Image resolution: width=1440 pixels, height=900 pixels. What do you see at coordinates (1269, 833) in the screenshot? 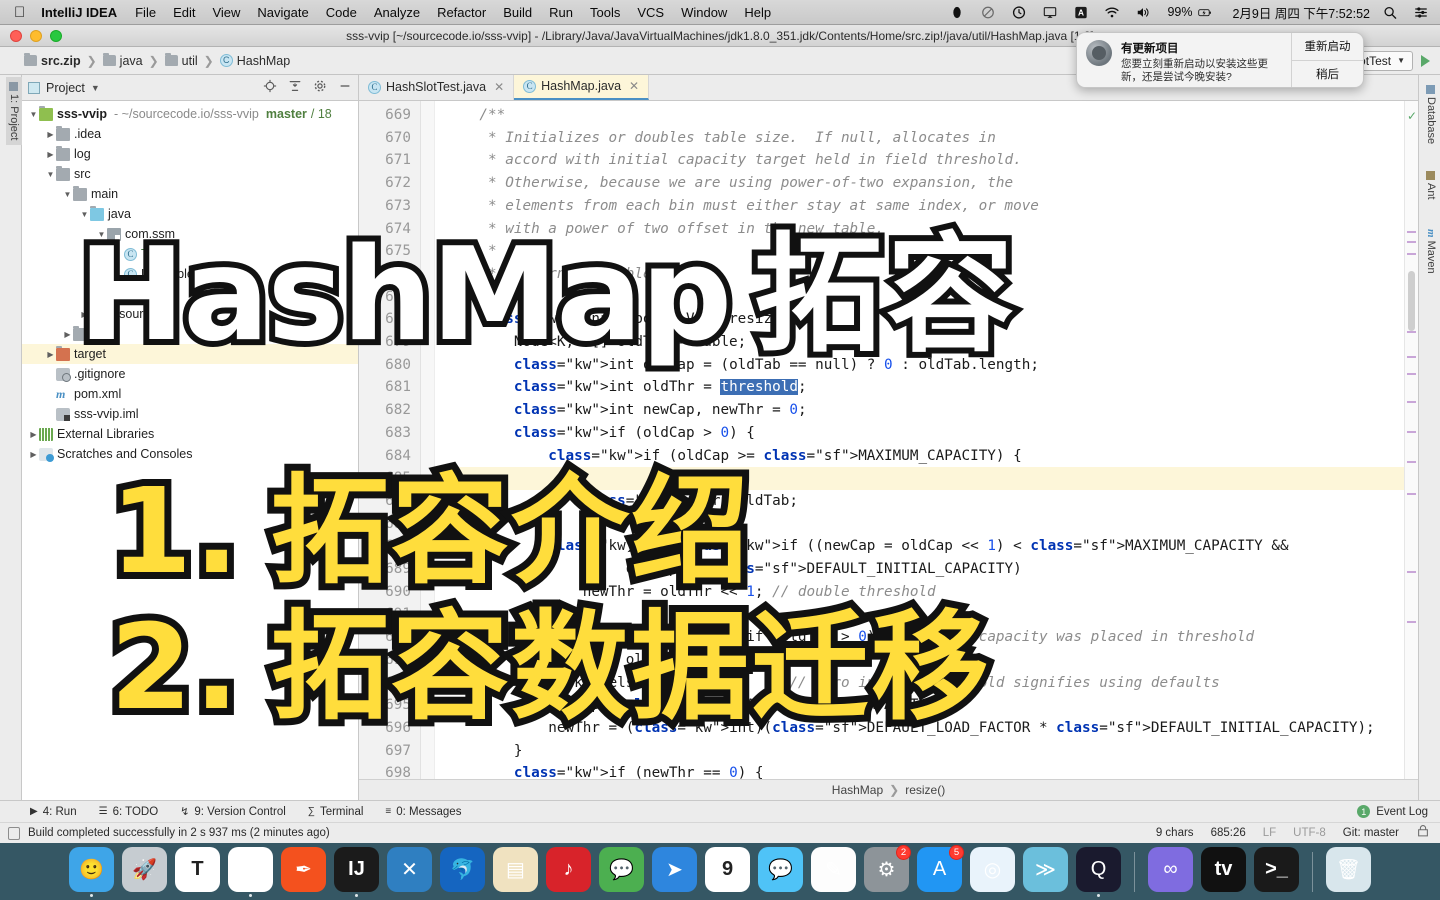
I see `status-line-separator: LF` at bounding box center [1269, 833].